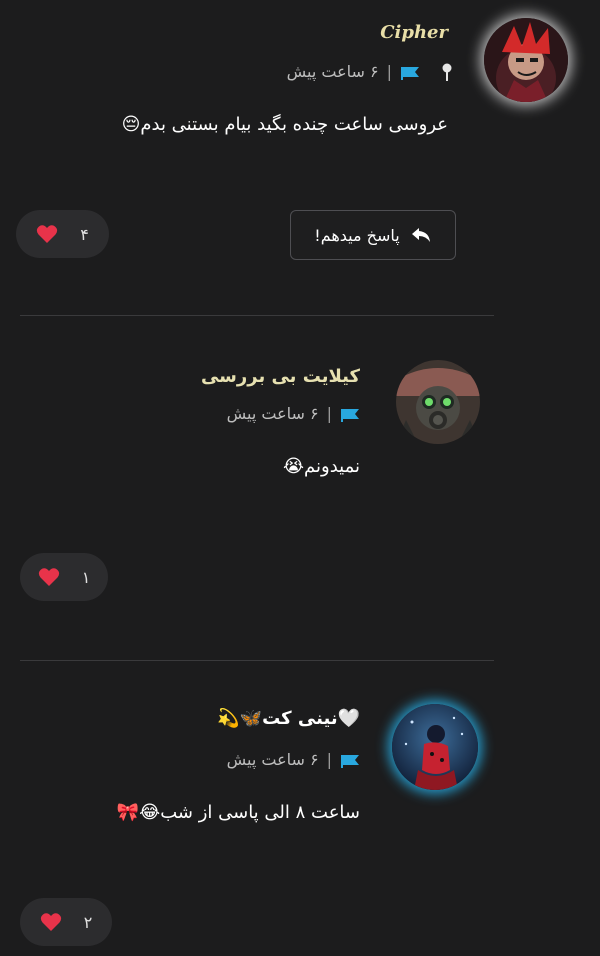 The width and height of the screenshot is (600, 956). I want to click on like-count: ۲, so click(88, 922).